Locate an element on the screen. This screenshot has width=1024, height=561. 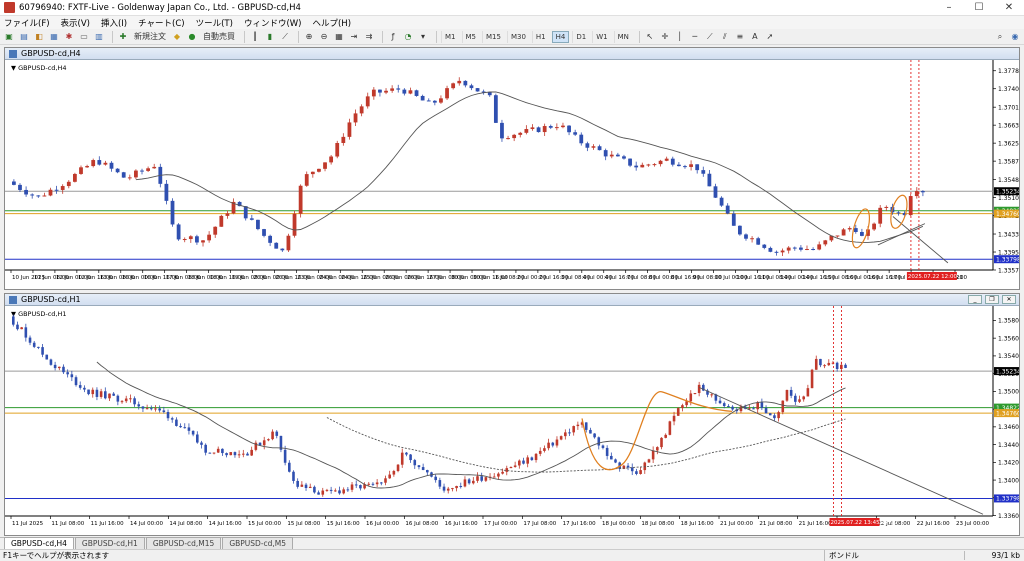
timeframe-m5: M5 is located at coordinates (470, 36).